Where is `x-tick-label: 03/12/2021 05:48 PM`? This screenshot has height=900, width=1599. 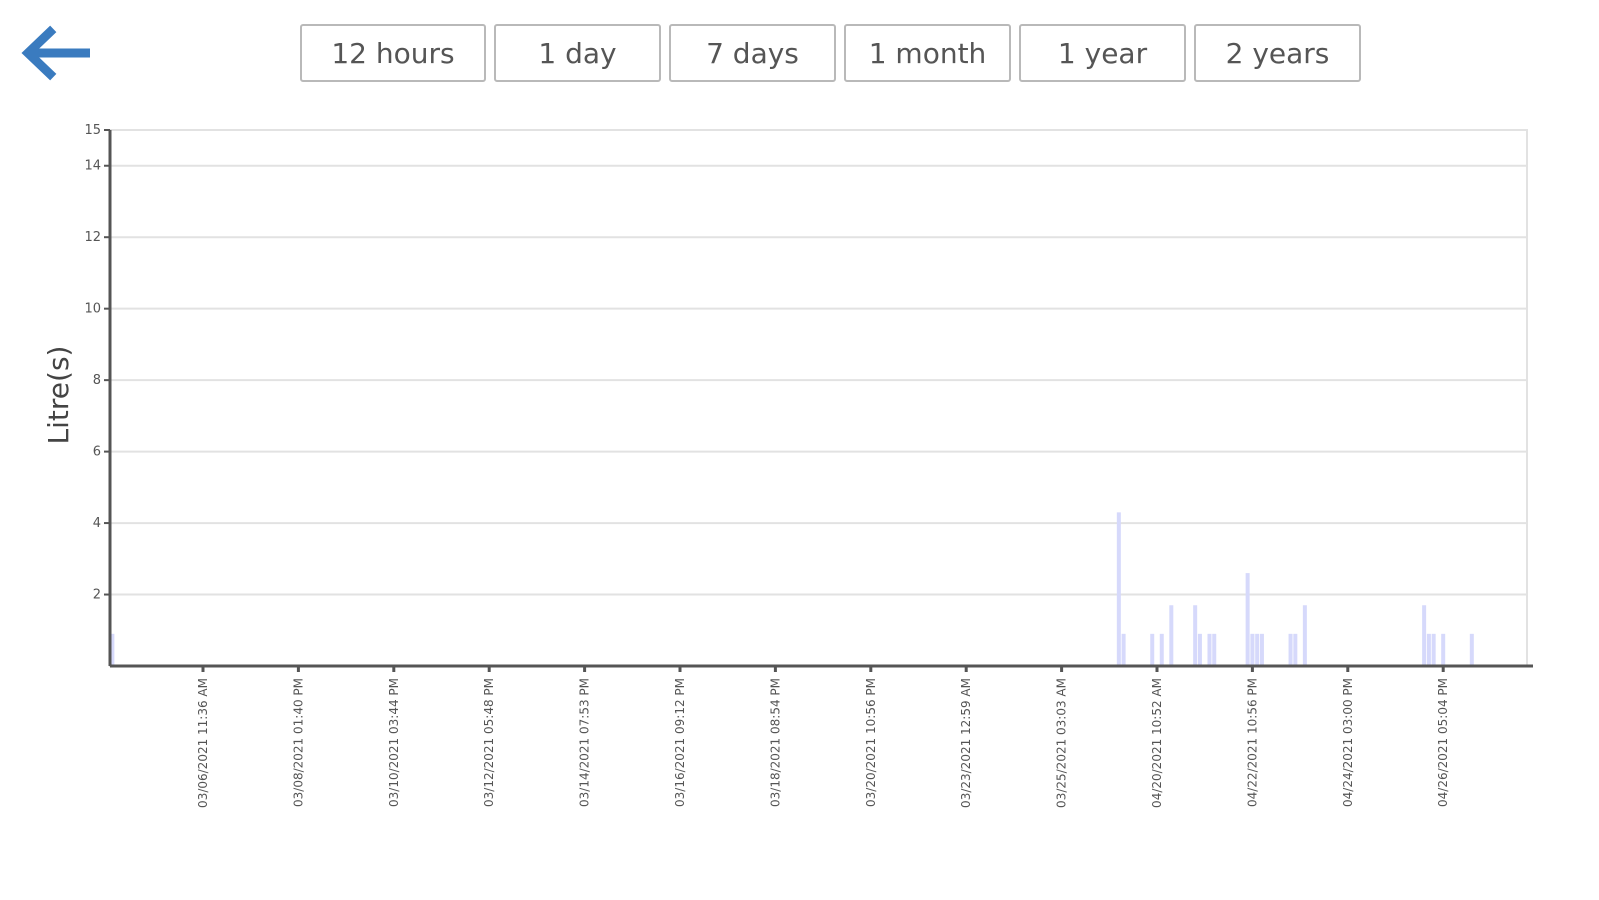
x-tick-label: 03/12/2021 05:48 PM is located at coordinates (489, 742).